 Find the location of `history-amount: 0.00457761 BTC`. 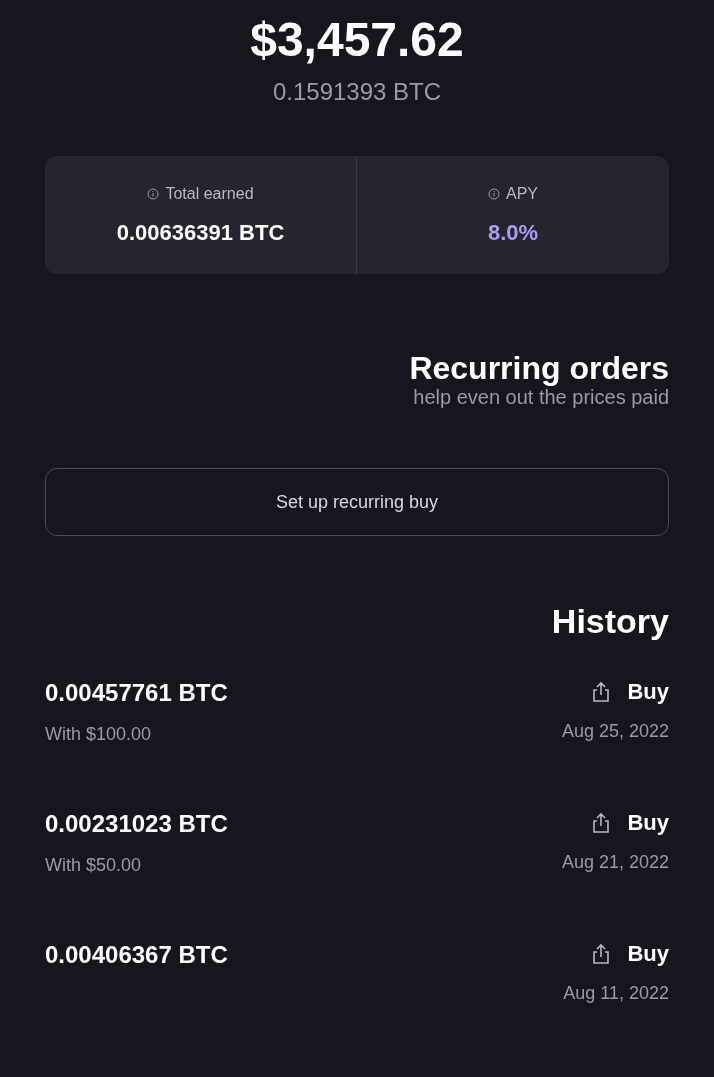

history-amount: 0.00457761 BTC is located at coordinates (136, 693).